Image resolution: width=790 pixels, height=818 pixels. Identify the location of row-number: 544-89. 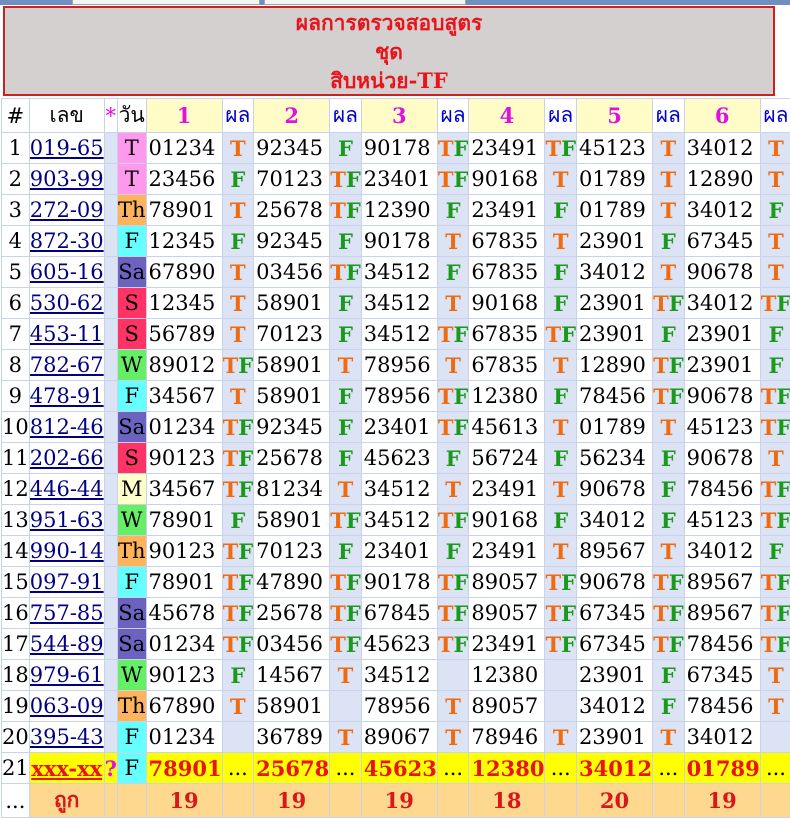
(66, 644).